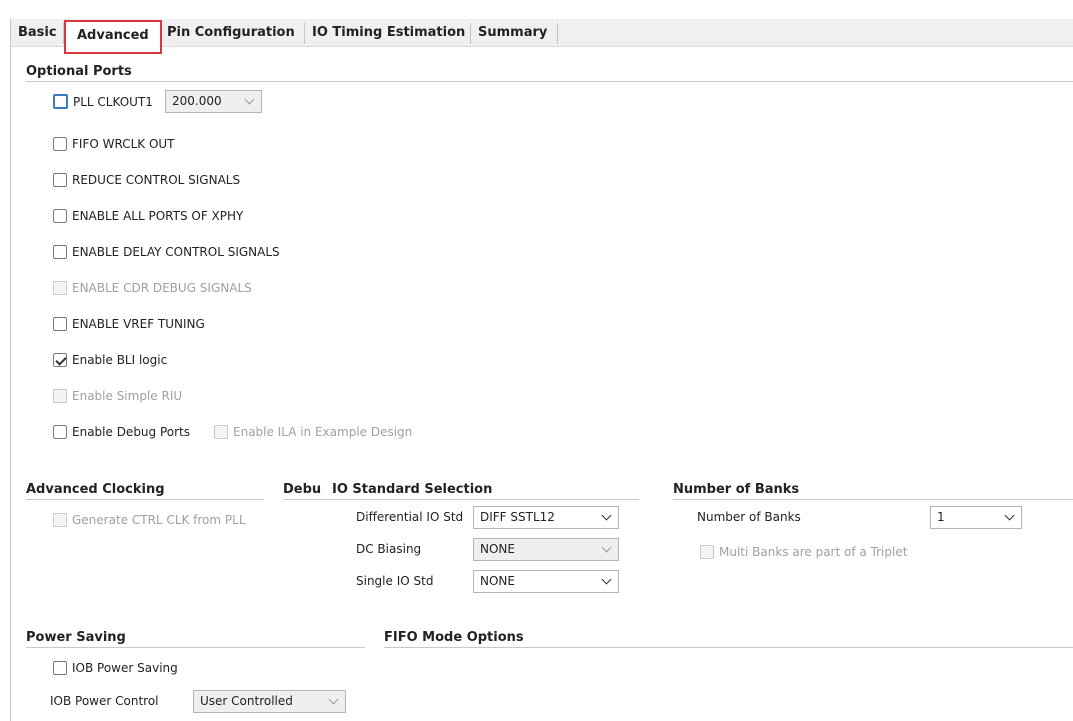 This screenshot has width=1073, height=721. I want to click on iob-power-control-select: User Controlled, so click(269, 701).